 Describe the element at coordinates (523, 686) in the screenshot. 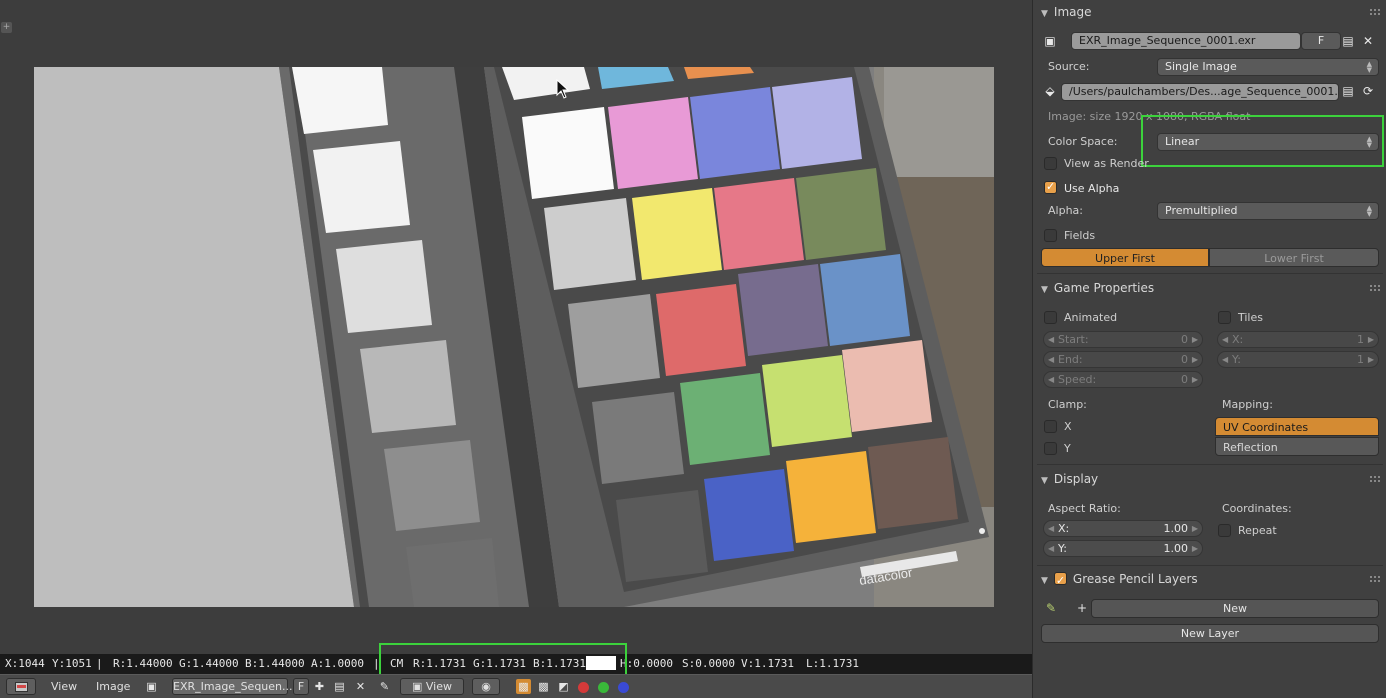

I see `color-alpha-icon: ▩` at that location.